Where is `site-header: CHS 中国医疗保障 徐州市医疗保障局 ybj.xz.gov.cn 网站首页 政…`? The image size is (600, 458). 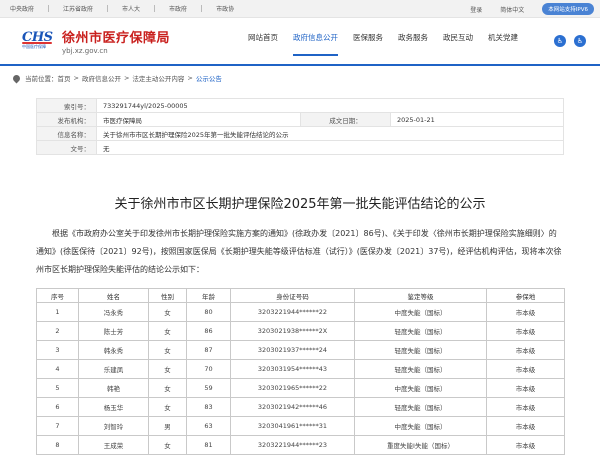 site-header: CHS 中国医疗保障 徐州市医疗保障局 ybj.xz.gov.cn 网站首页 政… is located at coordinates (300, 42).